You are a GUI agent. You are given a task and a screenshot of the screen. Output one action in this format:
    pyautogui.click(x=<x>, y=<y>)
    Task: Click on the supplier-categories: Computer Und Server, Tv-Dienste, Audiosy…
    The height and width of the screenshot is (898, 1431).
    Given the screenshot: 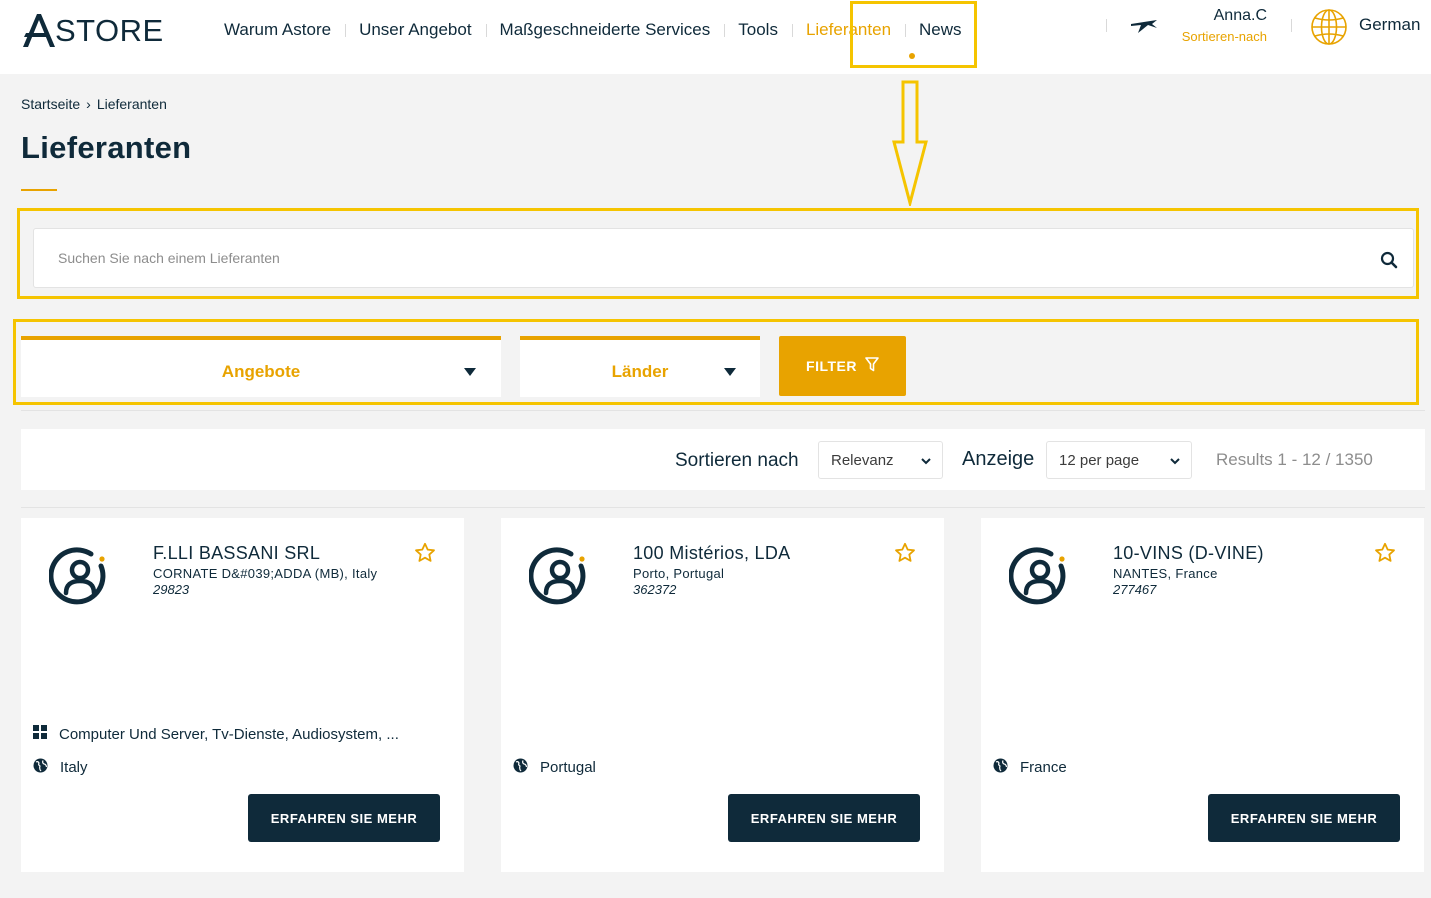 What is the action you would take?
    pyautogui.click(x=216, y=734)
    